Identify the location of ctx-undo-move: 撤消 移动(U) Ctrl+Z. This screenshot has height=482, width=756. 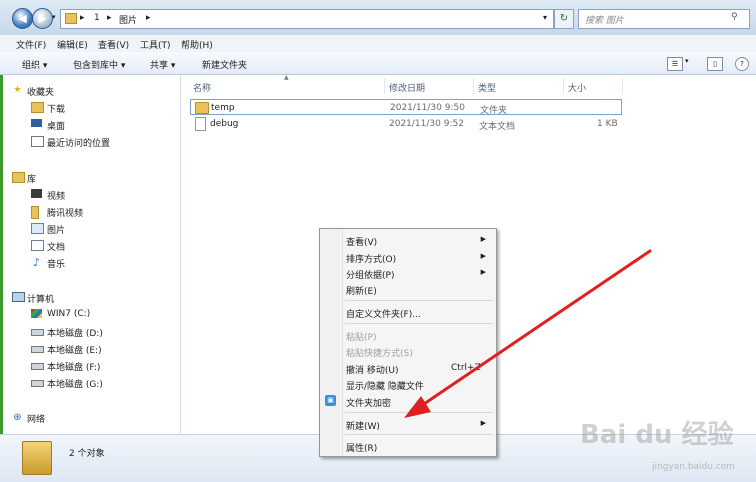
(408, 368).